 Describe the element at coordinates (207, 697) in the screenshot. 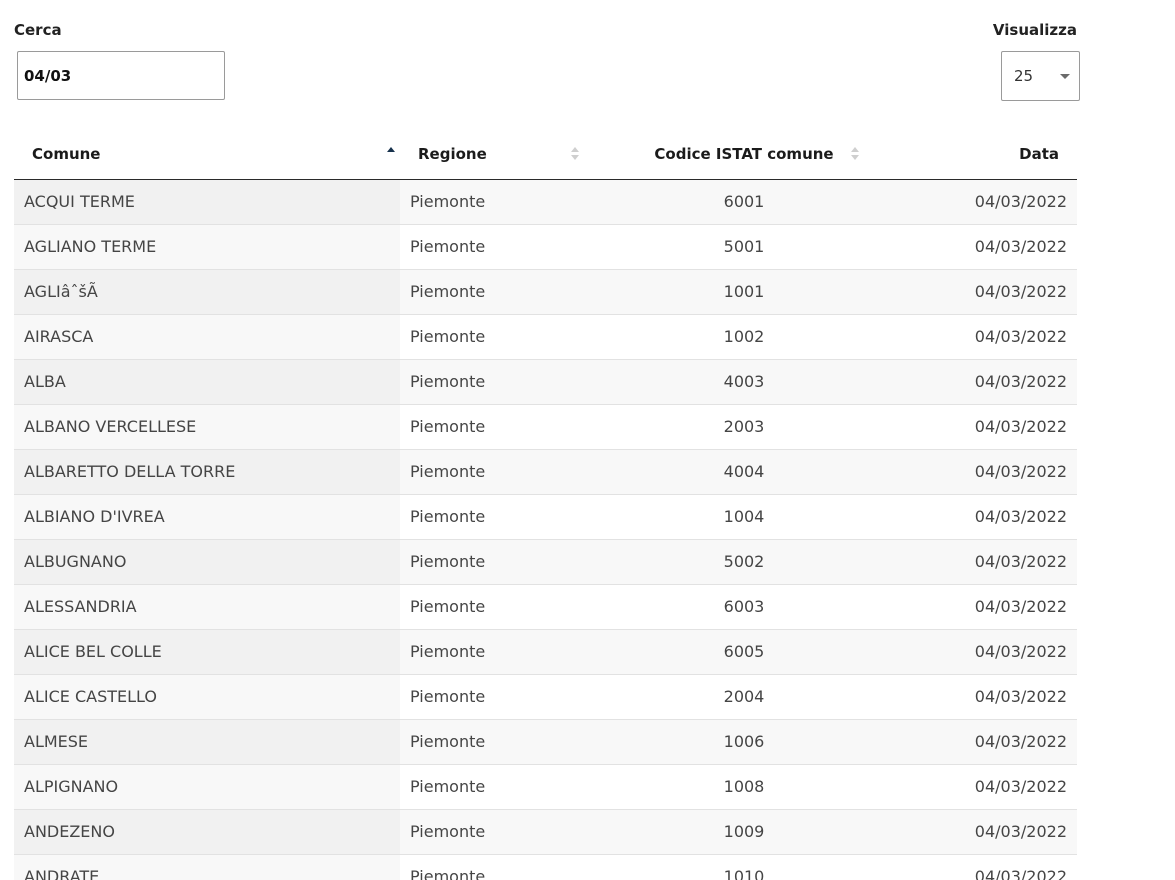

I see `cell-comune: ALICE CASTELLO` at that location.